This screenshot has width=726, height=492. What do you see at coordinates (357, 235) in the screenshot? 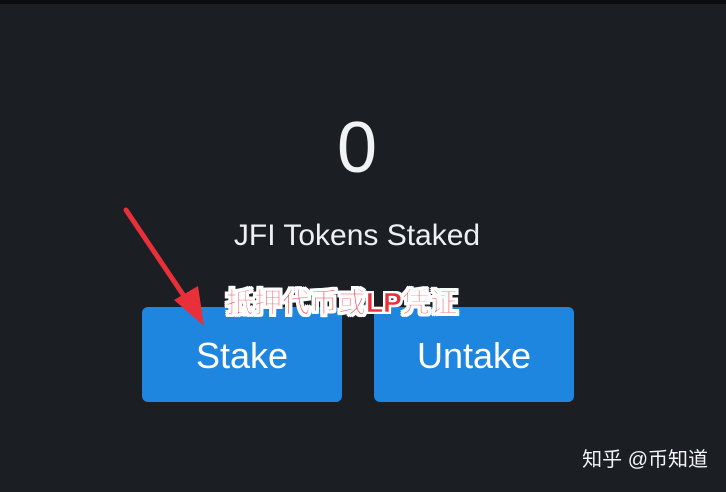
I see `staked-caption: JFI Tokens Staked` at bounding box center [357, 235].